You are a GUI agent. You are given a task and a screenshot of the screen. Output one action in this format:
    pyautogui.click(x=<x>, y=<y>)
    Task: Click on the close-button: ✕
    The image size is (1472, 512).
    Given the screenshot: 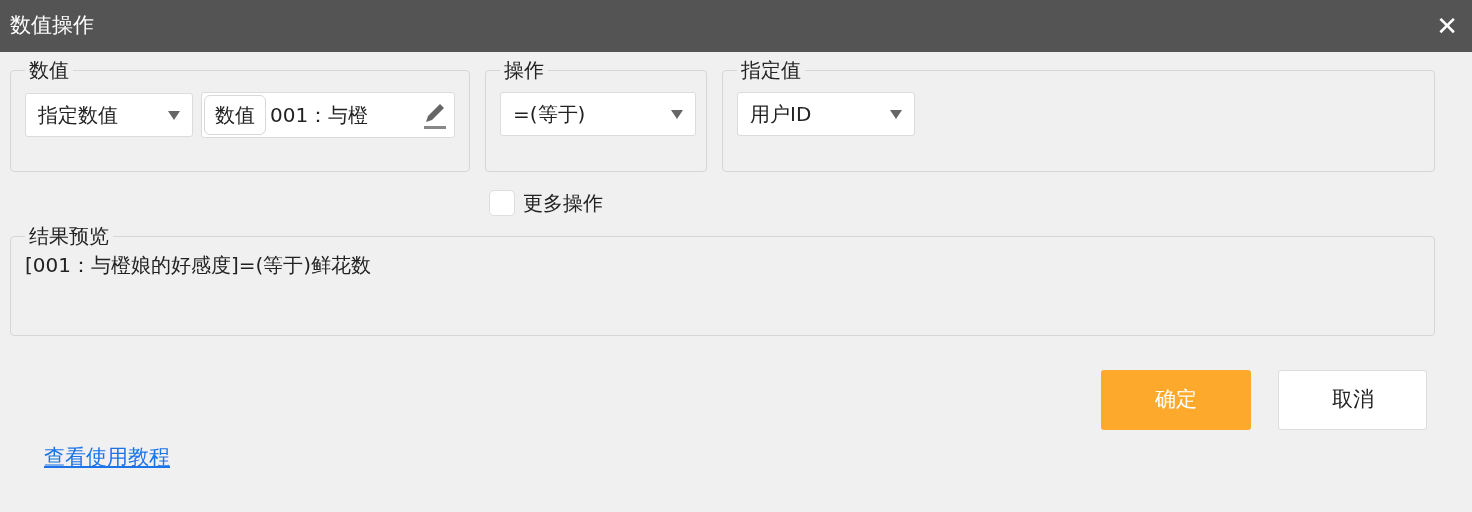 What is the action you would take?
    pyautogui.click(x=1447, y=26)
    